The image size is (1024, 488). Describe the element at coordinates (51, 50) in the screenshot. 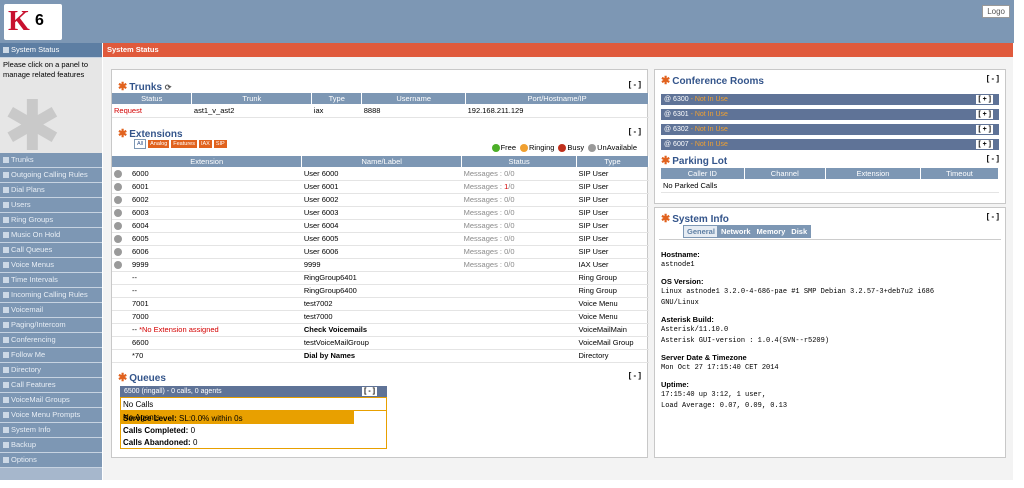

I see `sidebar-item-system-status: System Status` at that location.